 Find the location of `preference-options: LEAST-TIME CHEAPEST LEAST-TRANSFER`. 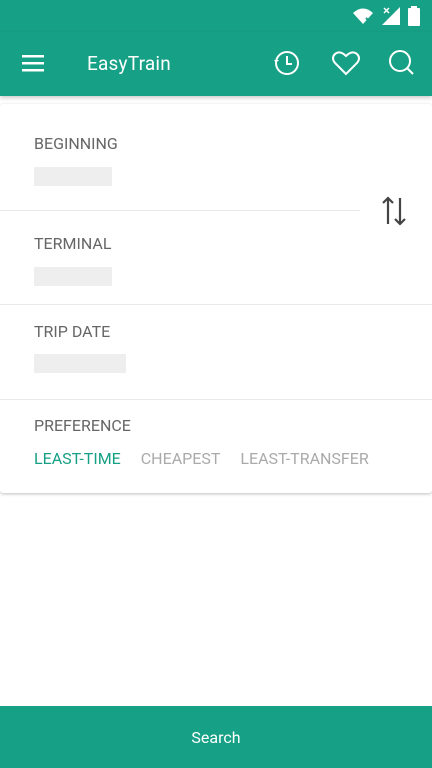

preference-options: LEAST-TIME CHEAPEST LEAST-TRANSFER is located at coordinates (211, 458).